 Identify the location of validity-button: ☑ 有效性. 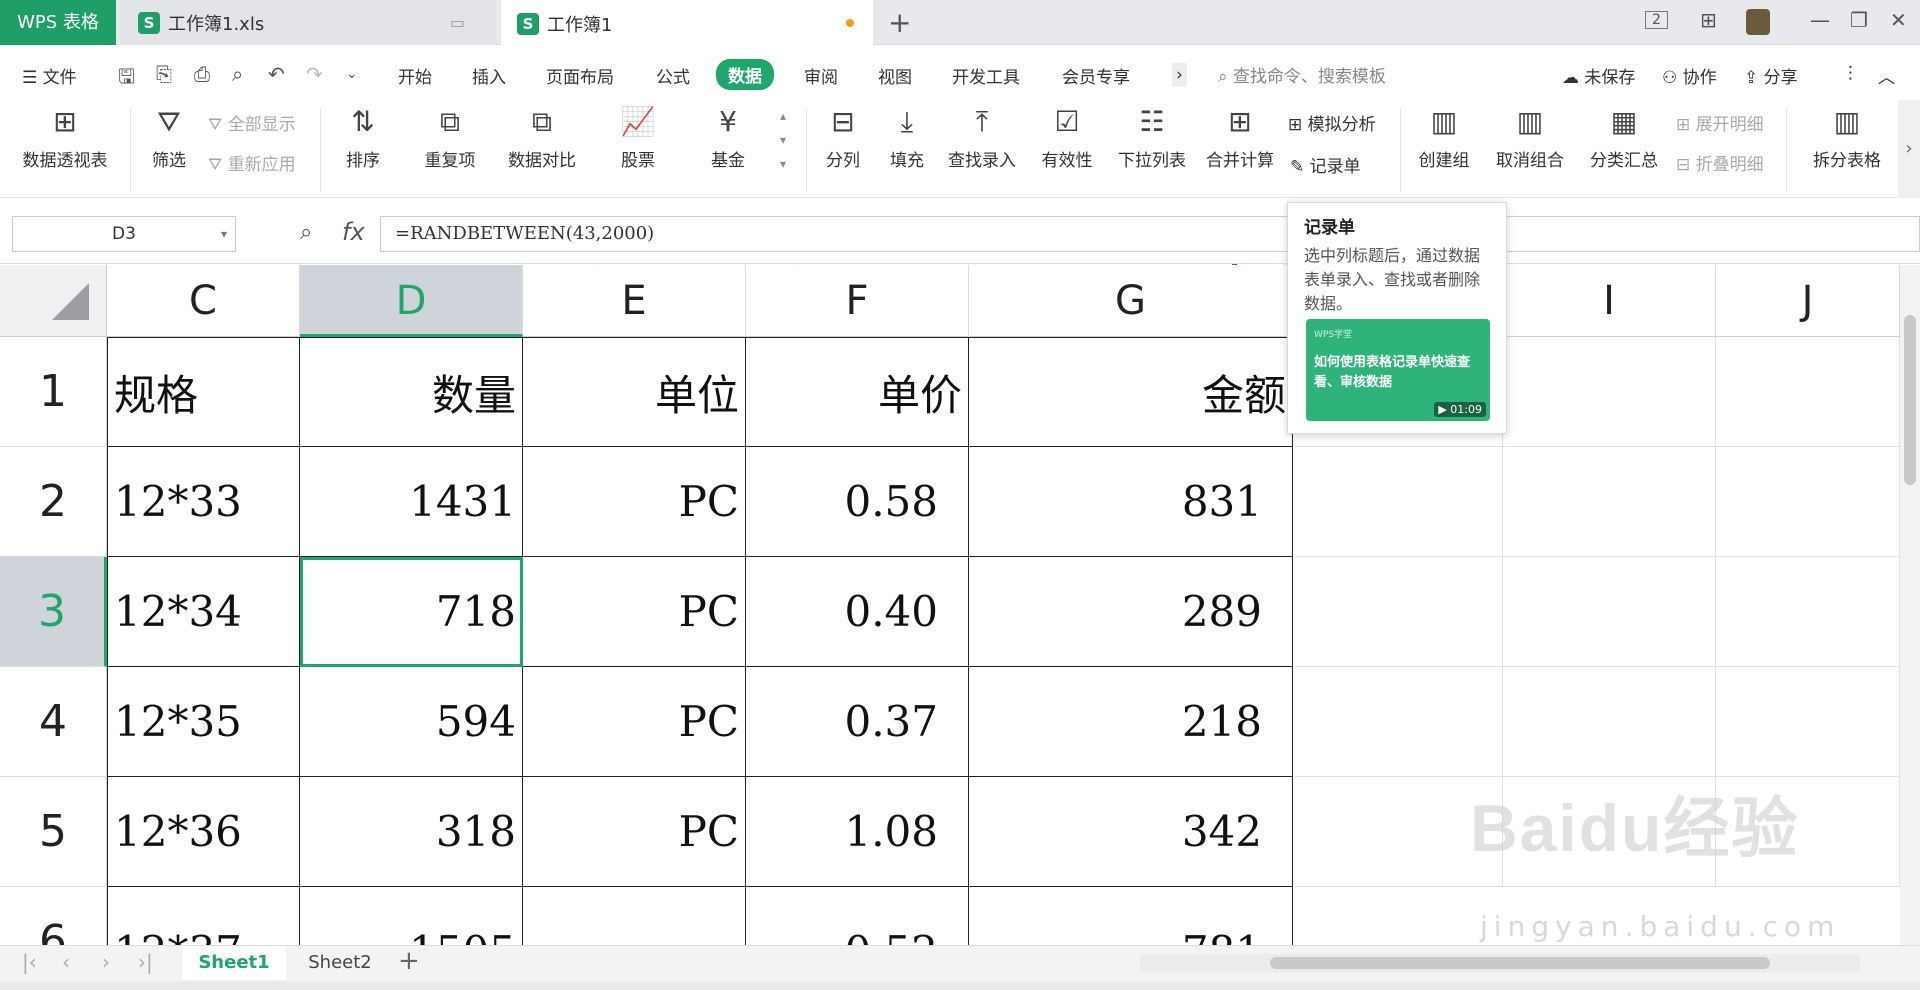
(1067, 137).